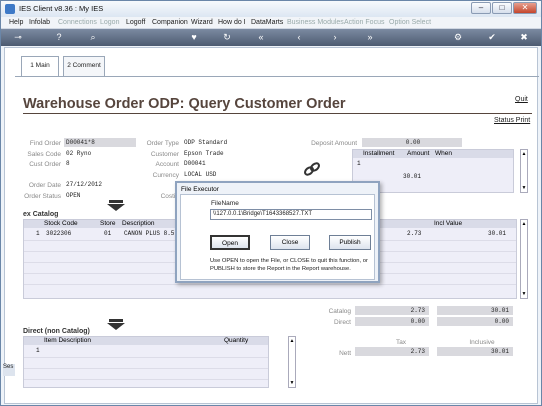 This screenshot has height=406, width=542. Describe the element at coordinates (240, 174) in the screenshot. I see `currency-field: LOCAL USD` at that location.